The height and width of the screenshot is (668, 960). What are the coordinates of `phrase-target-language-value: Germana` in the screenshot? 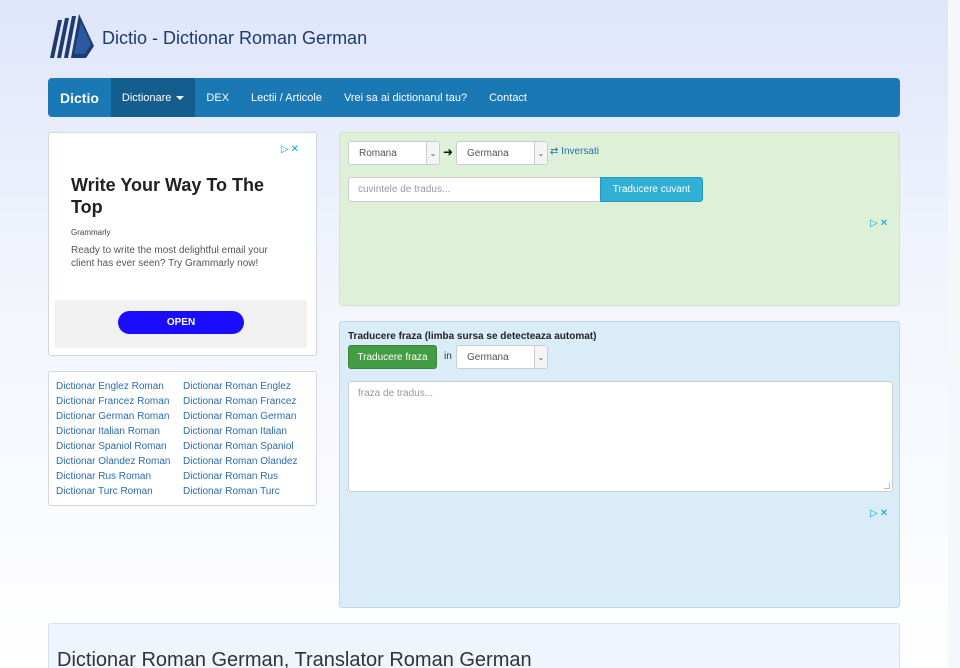 It's located at (488, 357).